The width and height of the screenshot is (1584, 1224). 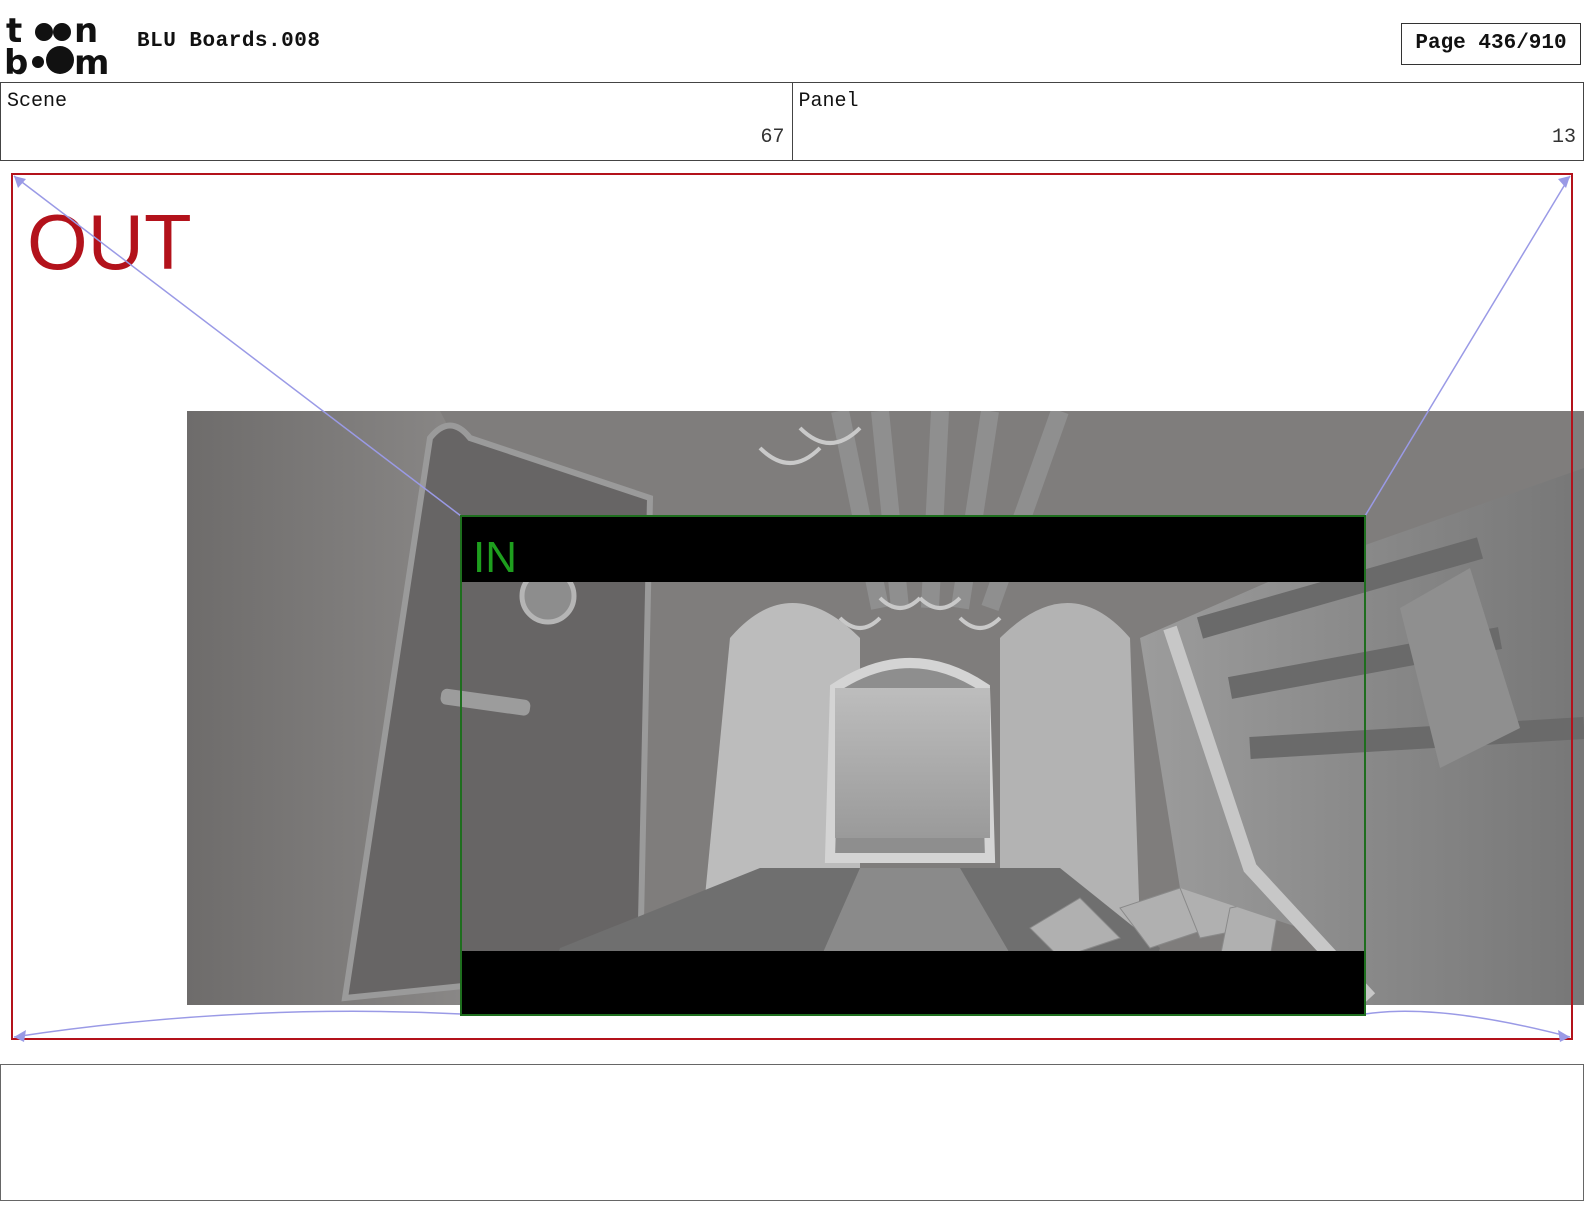 What do you see at coordinates (1187, 121) in the screenshot?
I see `panel-cell: Panel 13` at bounding box center [1187, 121].